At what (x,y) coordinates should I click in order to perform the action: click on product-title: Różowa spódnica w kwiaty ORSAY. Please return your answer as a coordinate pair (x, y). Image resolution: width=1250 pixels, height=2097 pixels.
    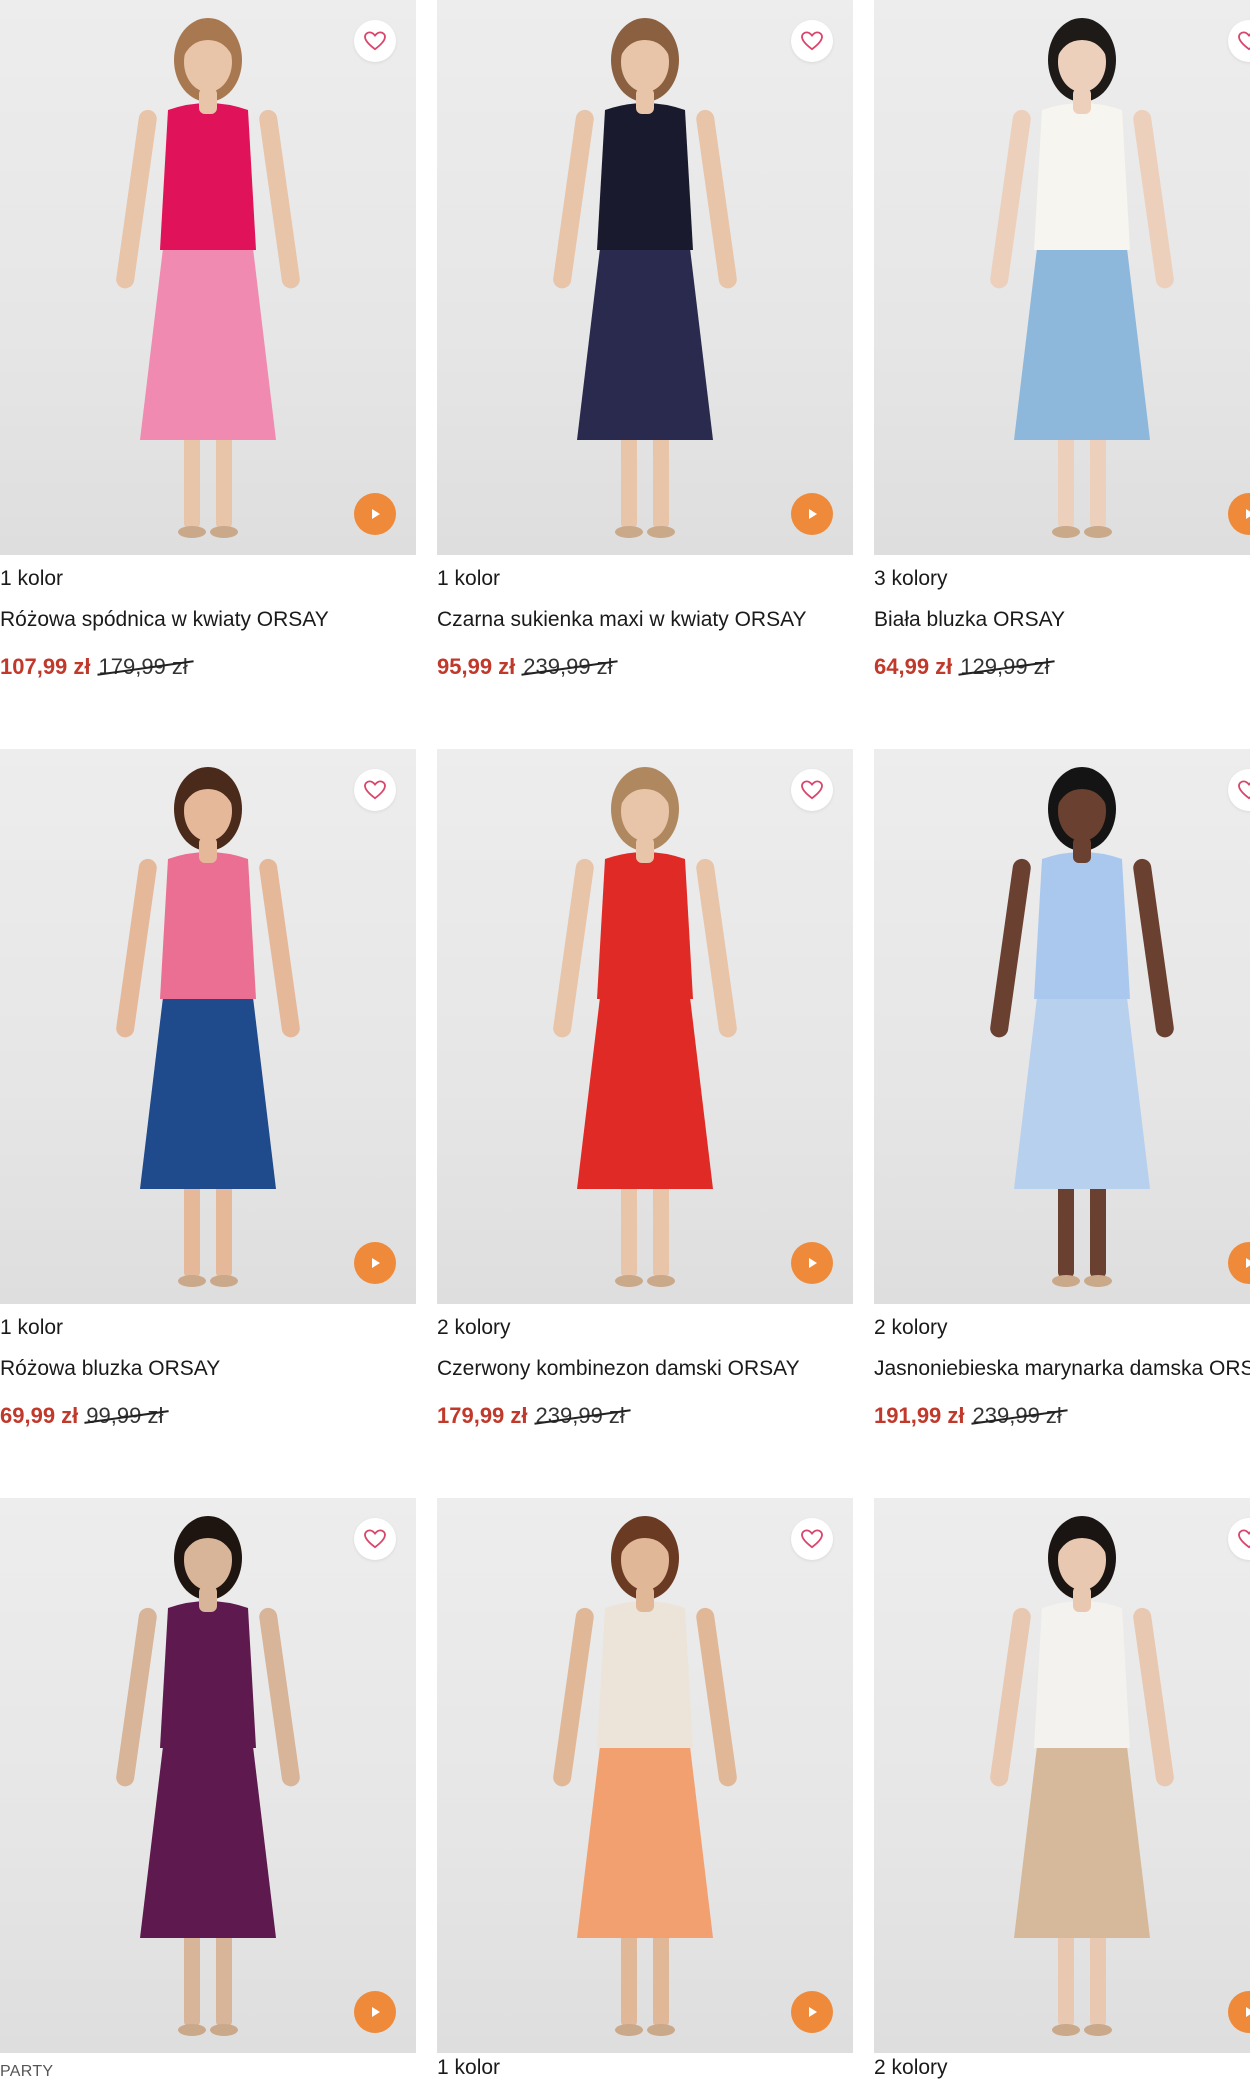
    Looking at the image, I should click on (164, 620).